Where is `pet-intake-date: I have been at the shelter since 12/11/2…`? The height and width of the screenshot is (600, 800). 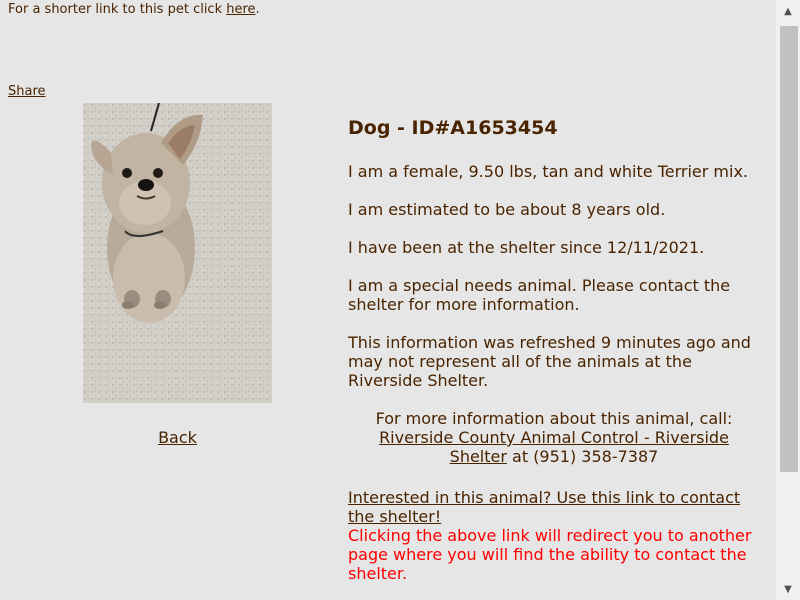 pet-intake-date: I have been at the shelter since 12/11/2… is located at coordinates (526, 247).